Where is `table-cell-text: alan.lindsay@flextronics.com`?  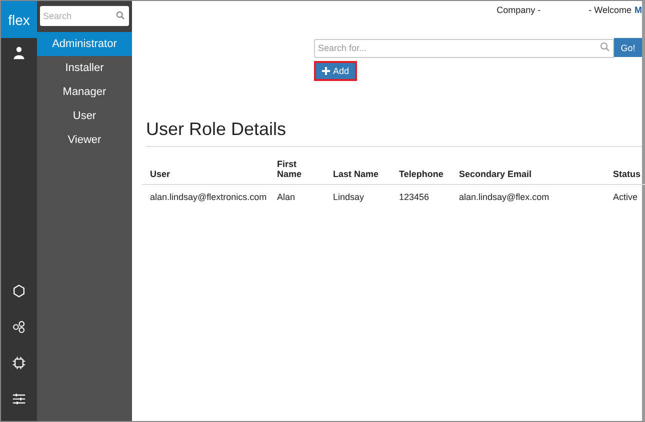
table-cell-text: alan.lindsay@flextronics.com is located at coordinates (208, 197).